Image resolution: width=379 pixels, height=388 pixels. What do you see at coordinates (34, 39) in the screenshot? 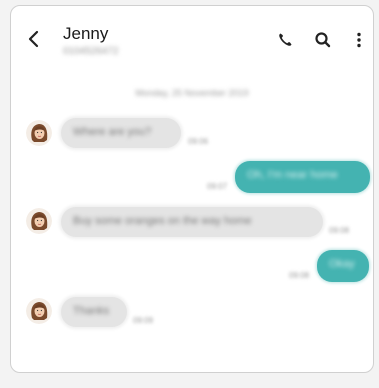
I see `back-arrow-icon` at bounding box center [34, 39].